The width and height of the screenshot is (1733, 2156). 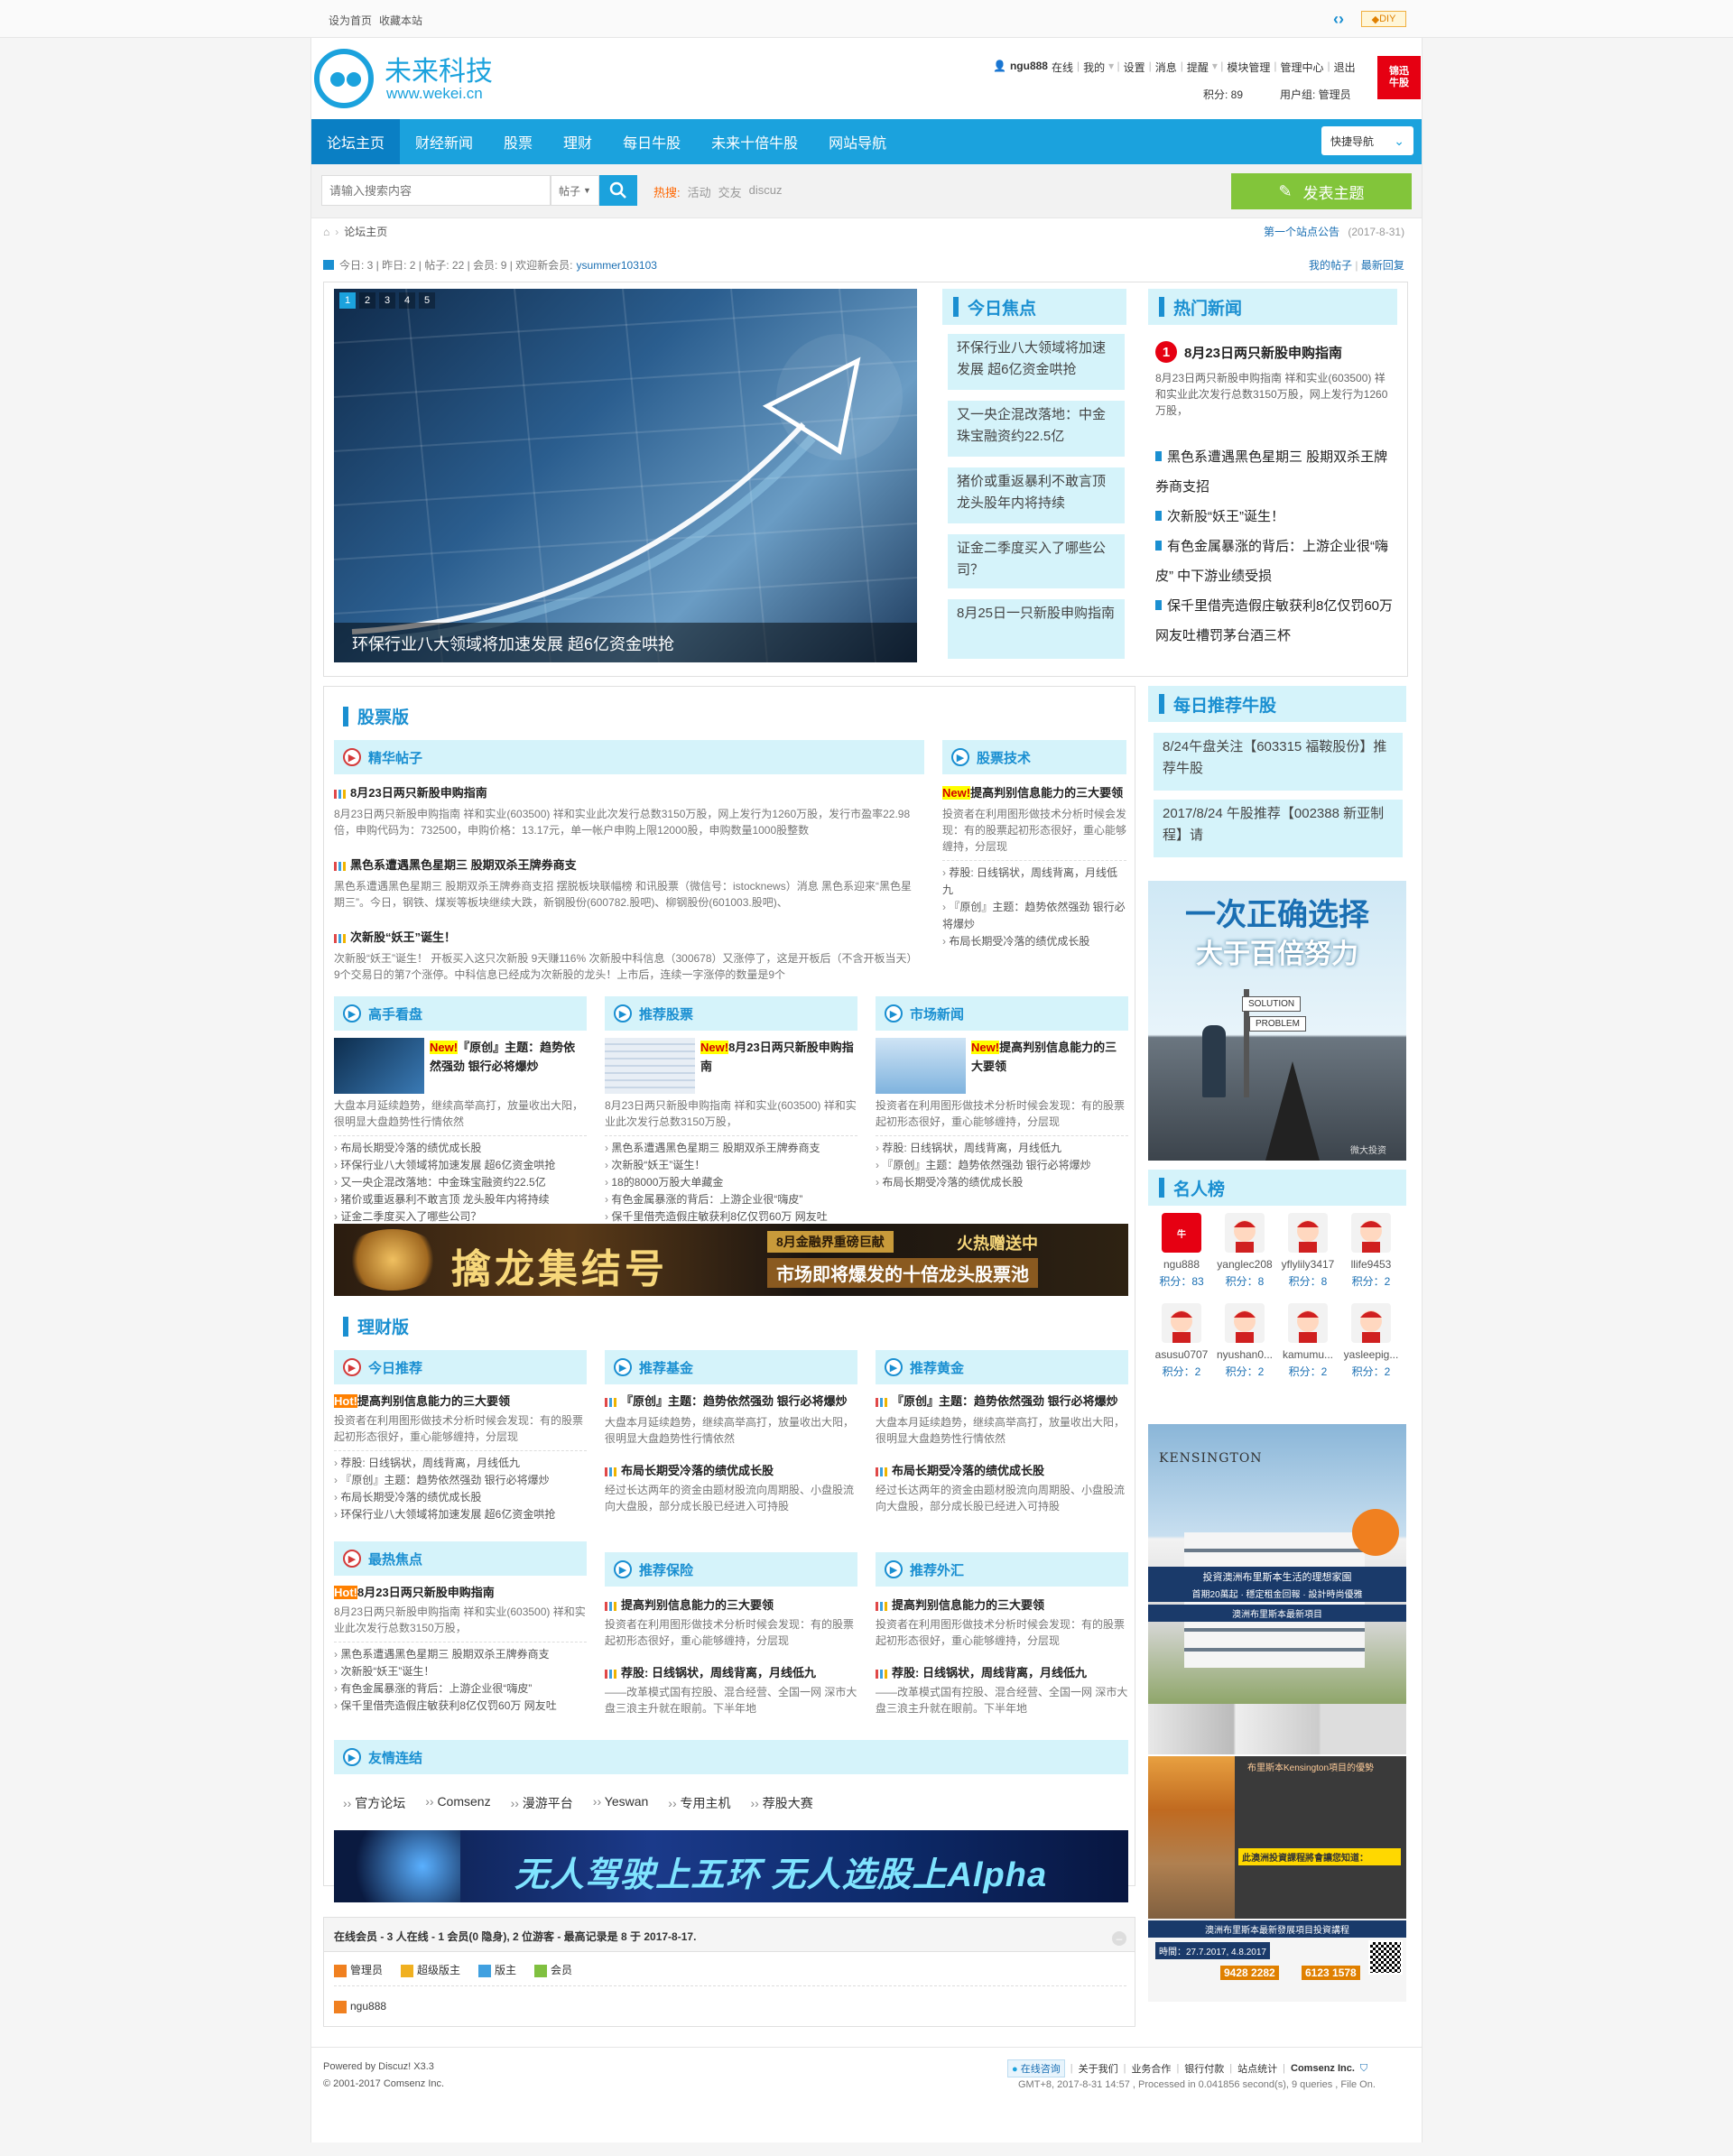 I want to click on friend-link: ›› 官方论坛, so click(x=374, y=1803).